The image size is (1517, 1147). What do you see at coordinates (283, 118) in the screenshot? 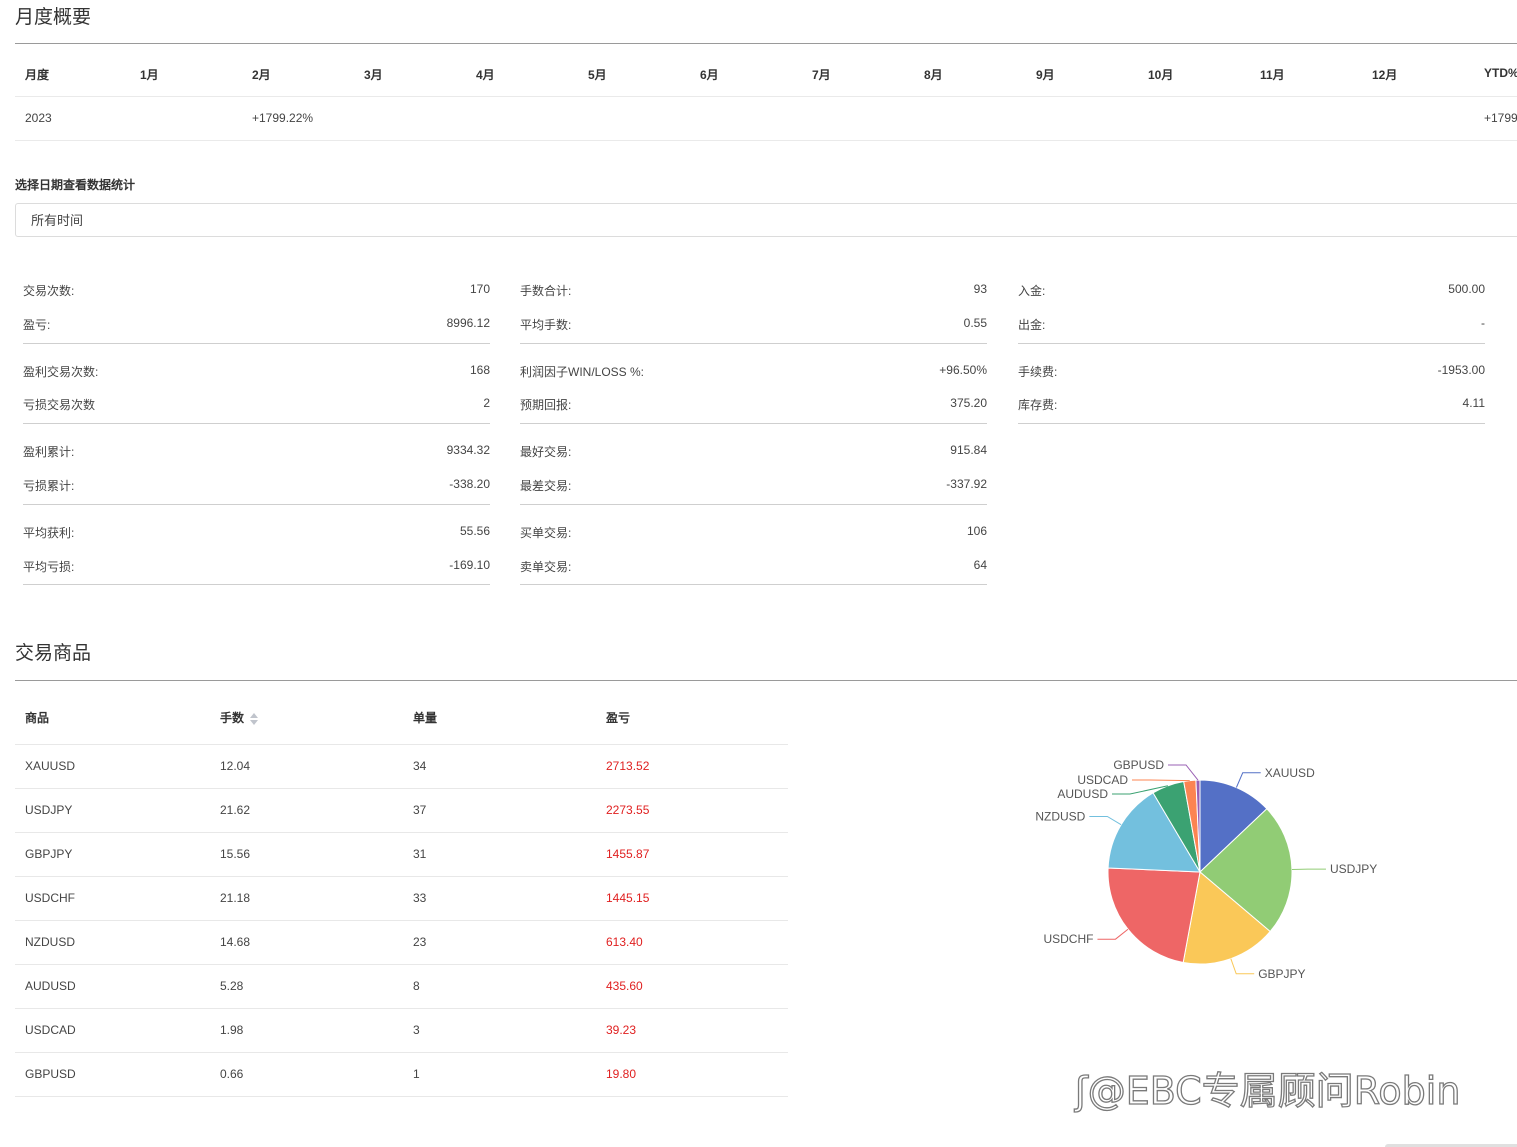
I see `monthly-feb-value: +1799.22%` at bounding box center [283, 118].